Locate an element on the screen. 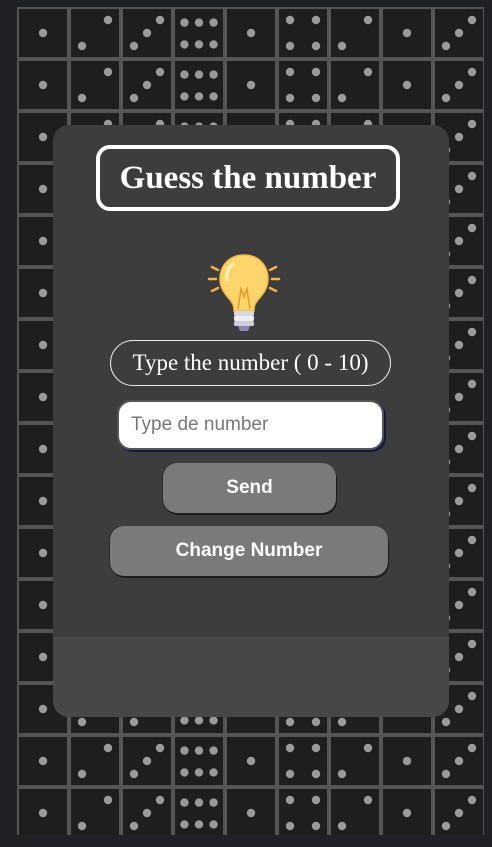 The width and height of the screenshot is (492, 847). card-footer is located at coordinates (251, 677).